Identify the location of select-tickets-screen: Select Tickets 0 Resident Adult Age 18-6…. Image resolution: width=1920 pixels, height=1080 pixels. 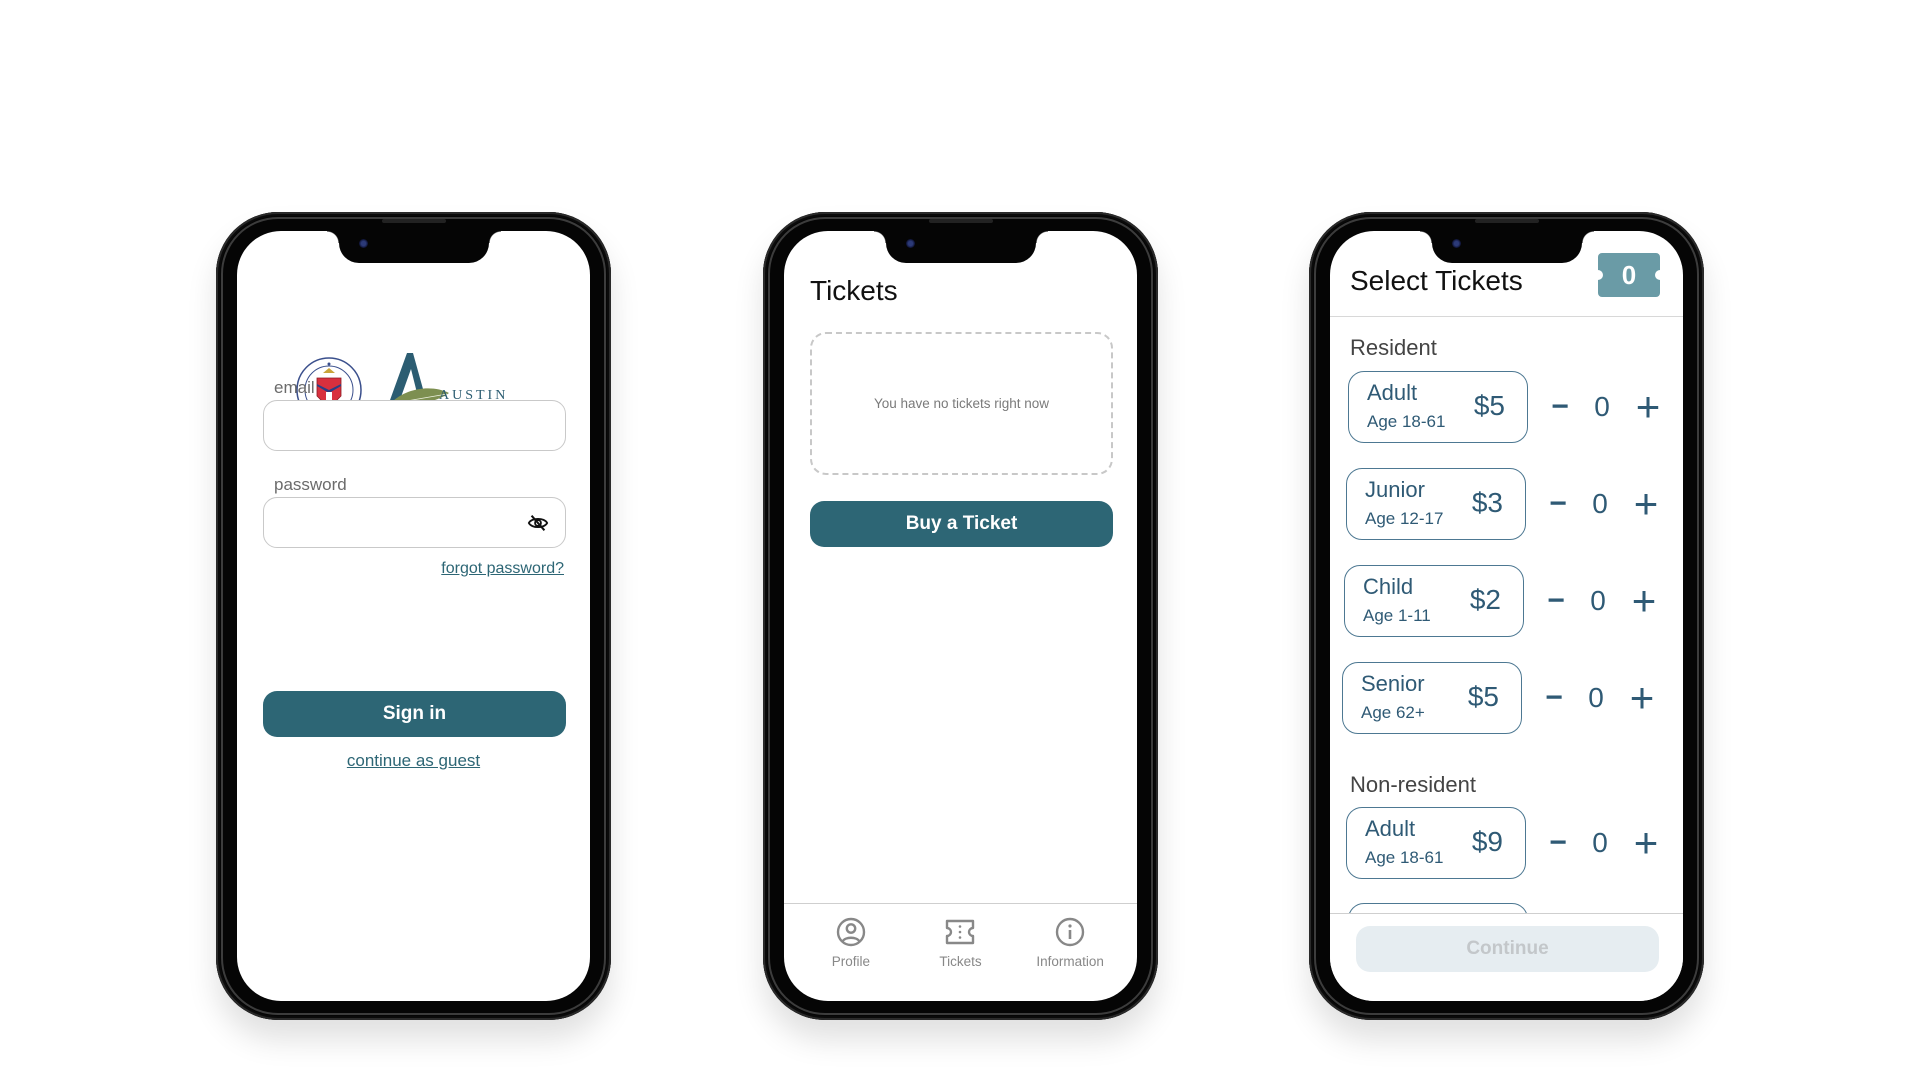
(1506, 616).